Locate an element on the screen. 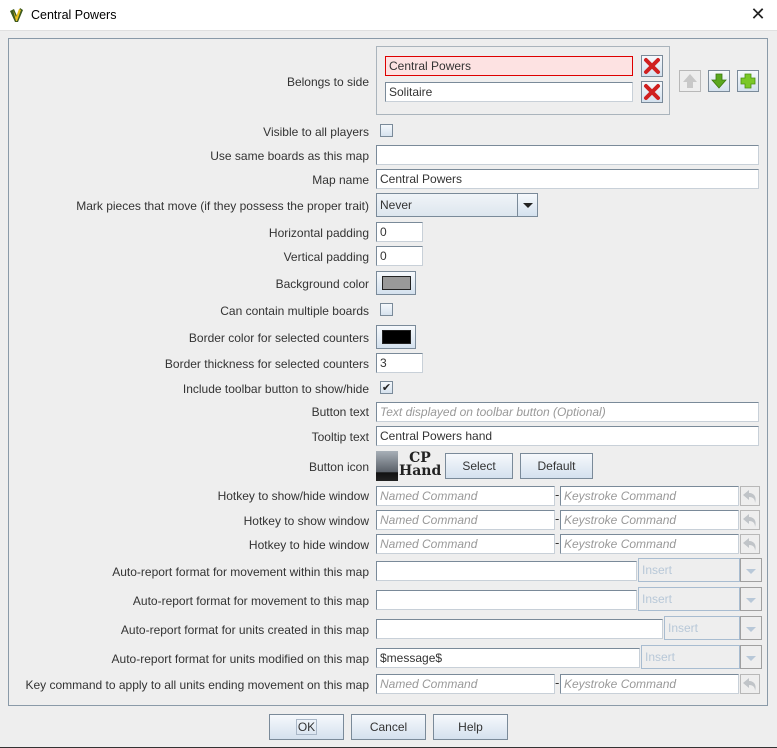  side-label: Belongs to side is located at coordinates (327, 82).